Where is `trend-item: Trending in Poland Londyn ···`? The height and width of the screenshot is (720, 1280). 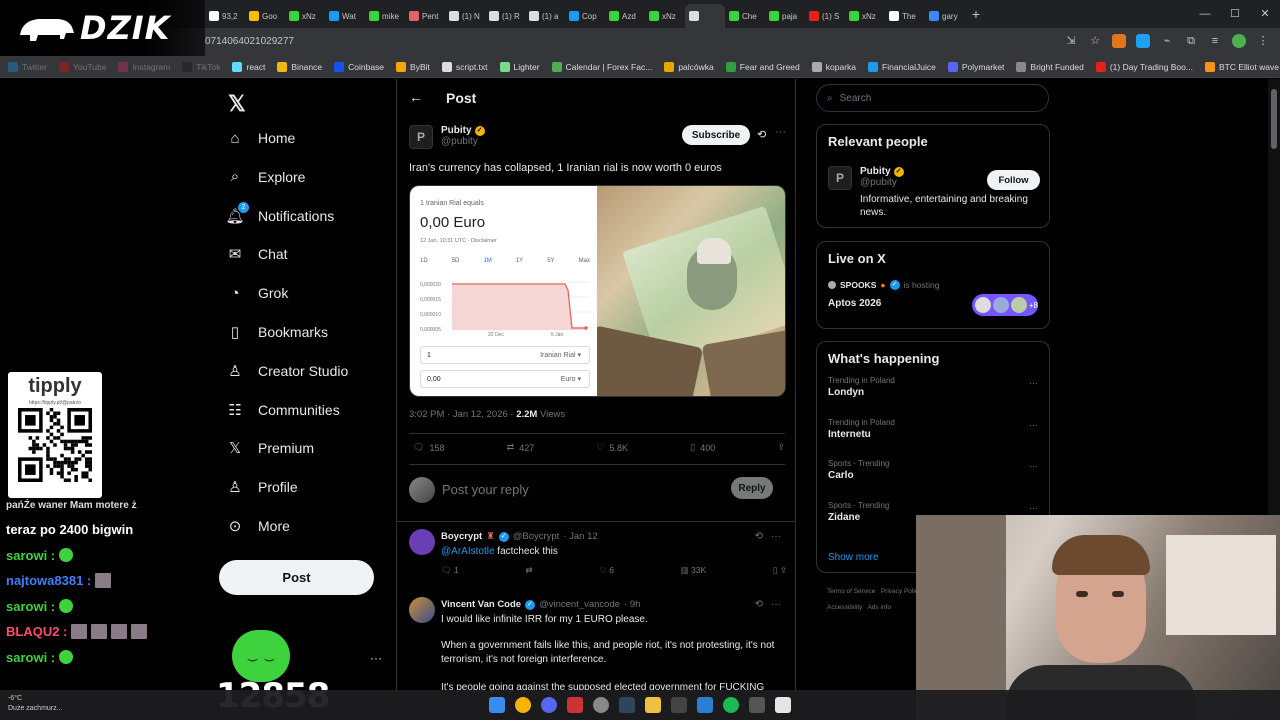 trend-item: Trending in Poland Londyn ··· is located at coordinates (933, 387).